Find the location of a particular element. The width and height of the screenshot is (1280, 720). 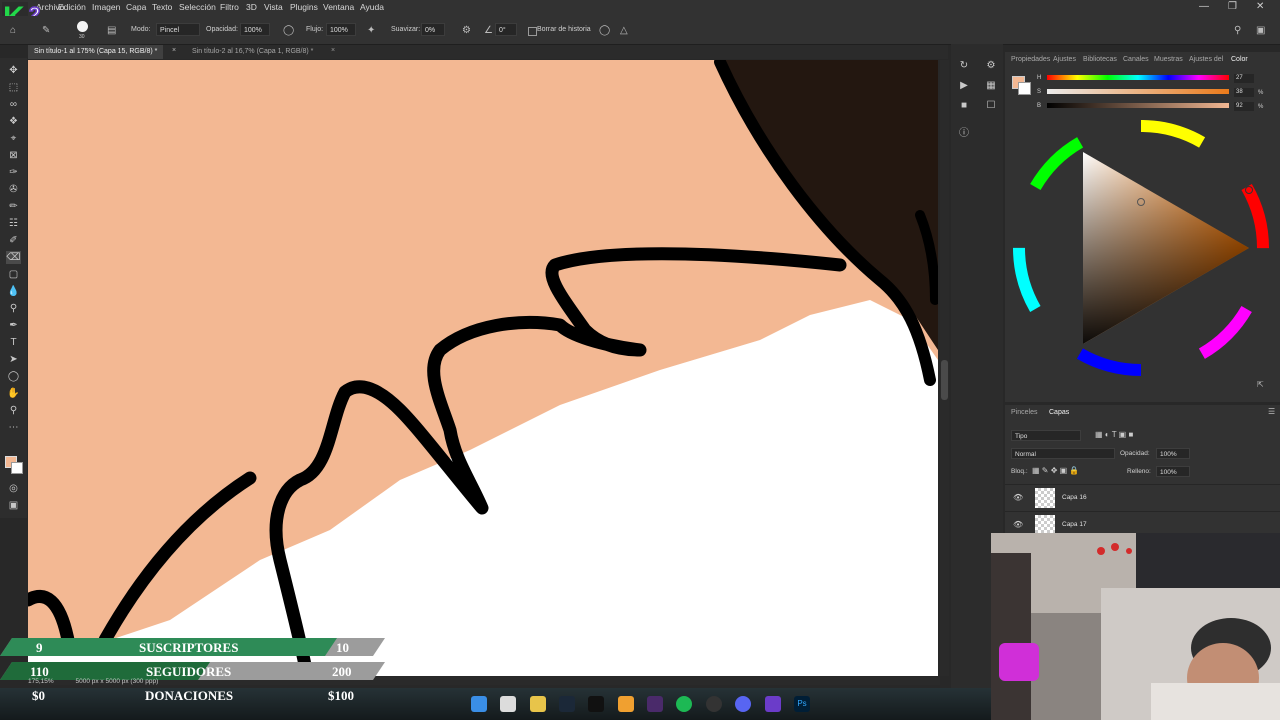

spotify-icon is located at coordinates (684, 704).